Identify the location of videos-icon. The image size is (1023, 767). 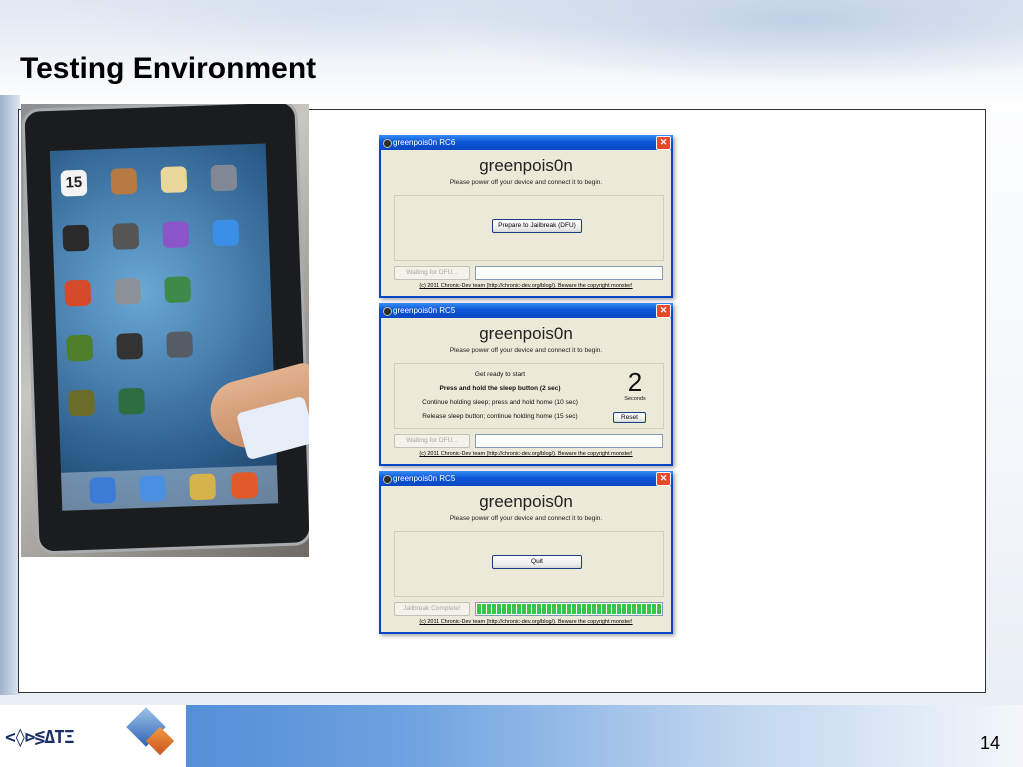
(76, 238).